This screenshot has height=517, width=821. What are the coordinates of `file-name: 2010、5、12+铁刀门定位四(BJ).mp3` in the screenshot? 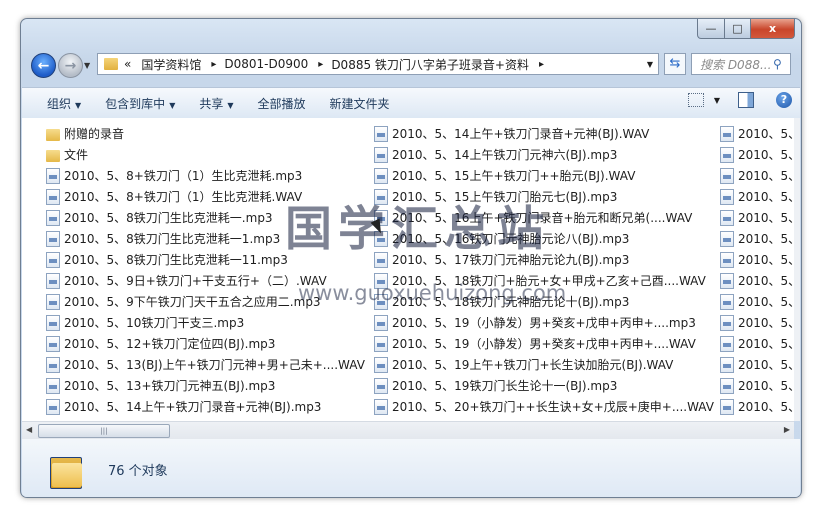 It's located at (170, 344).